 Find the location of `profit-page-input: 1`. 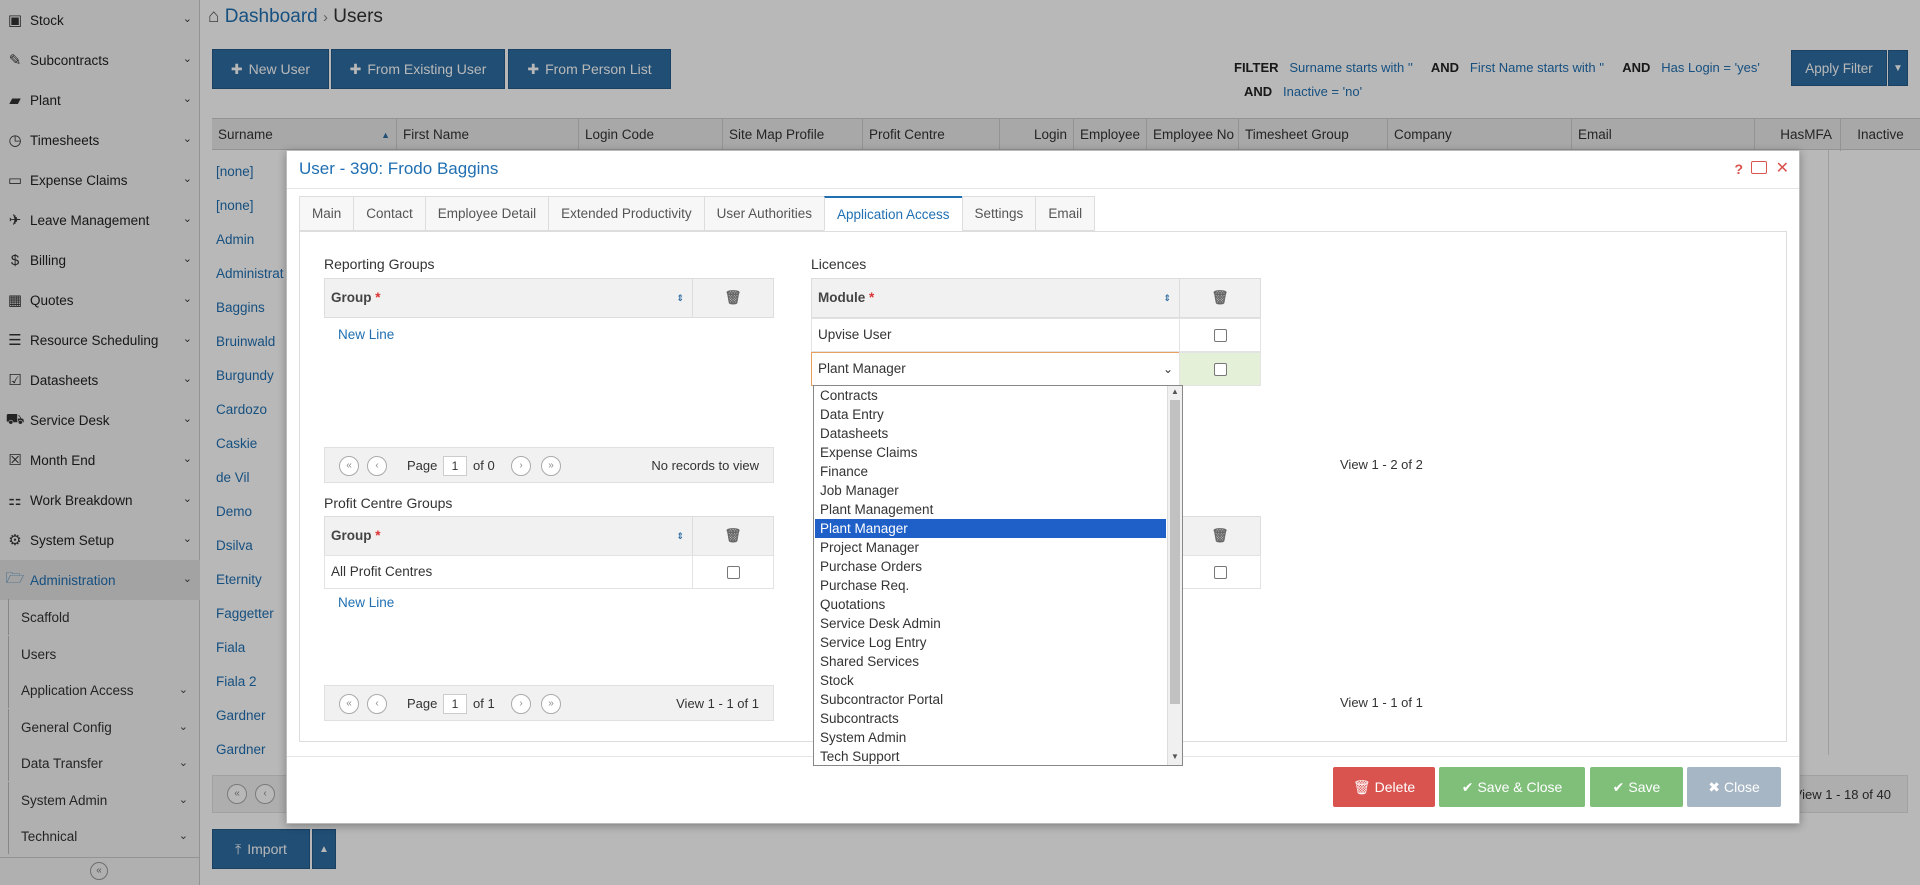

profit-page-input: 1 is located at coordinates (455, 704).